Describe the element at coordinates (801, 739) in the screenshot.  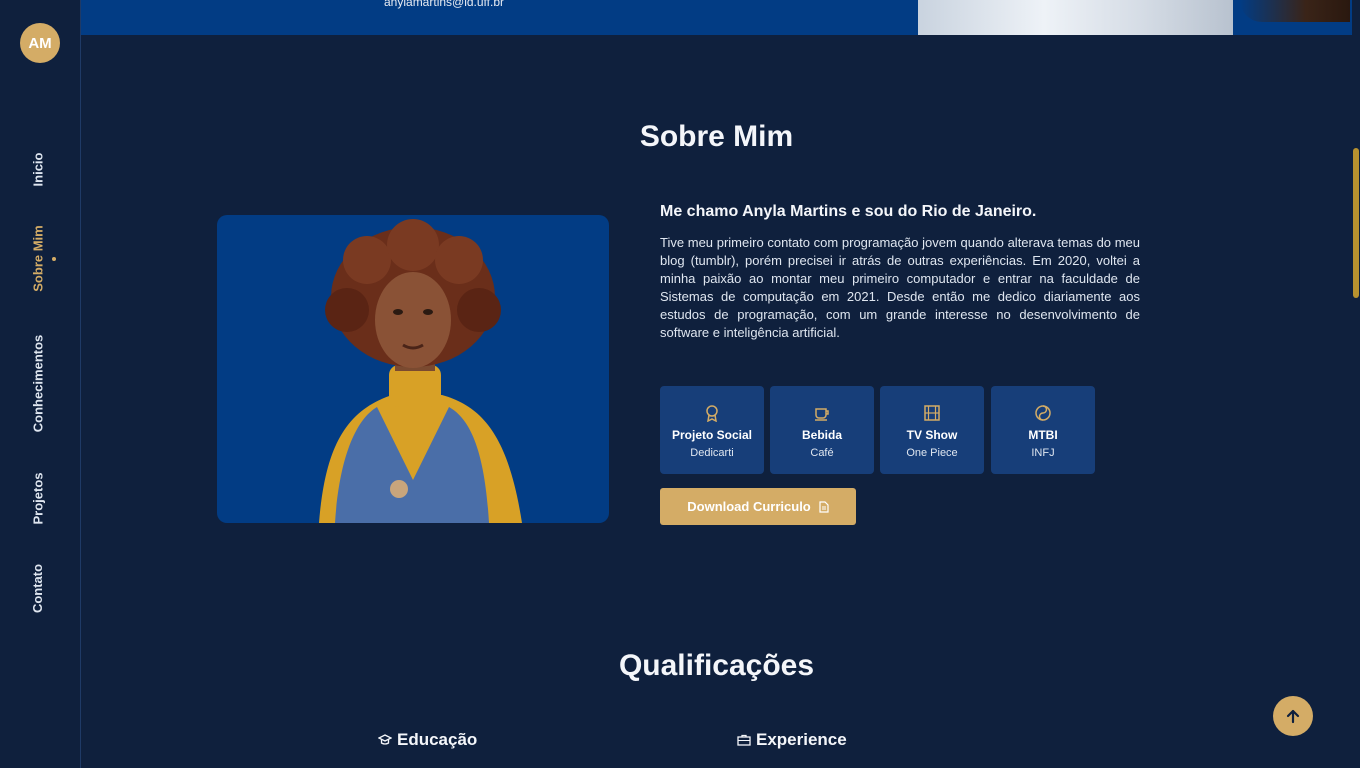
I see `tab-label: Experience` at that location.